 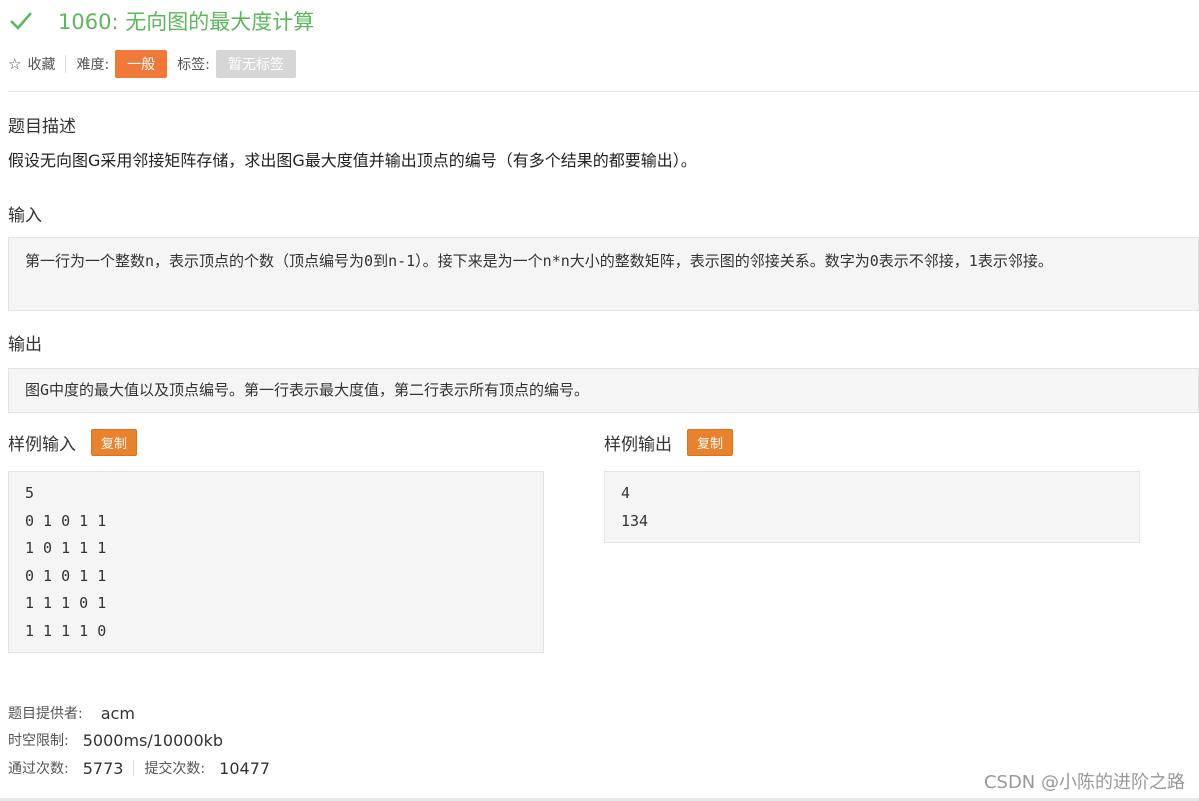 I want to click on limit-value: 5000ms/10000kb, so click(x=153, y=740).